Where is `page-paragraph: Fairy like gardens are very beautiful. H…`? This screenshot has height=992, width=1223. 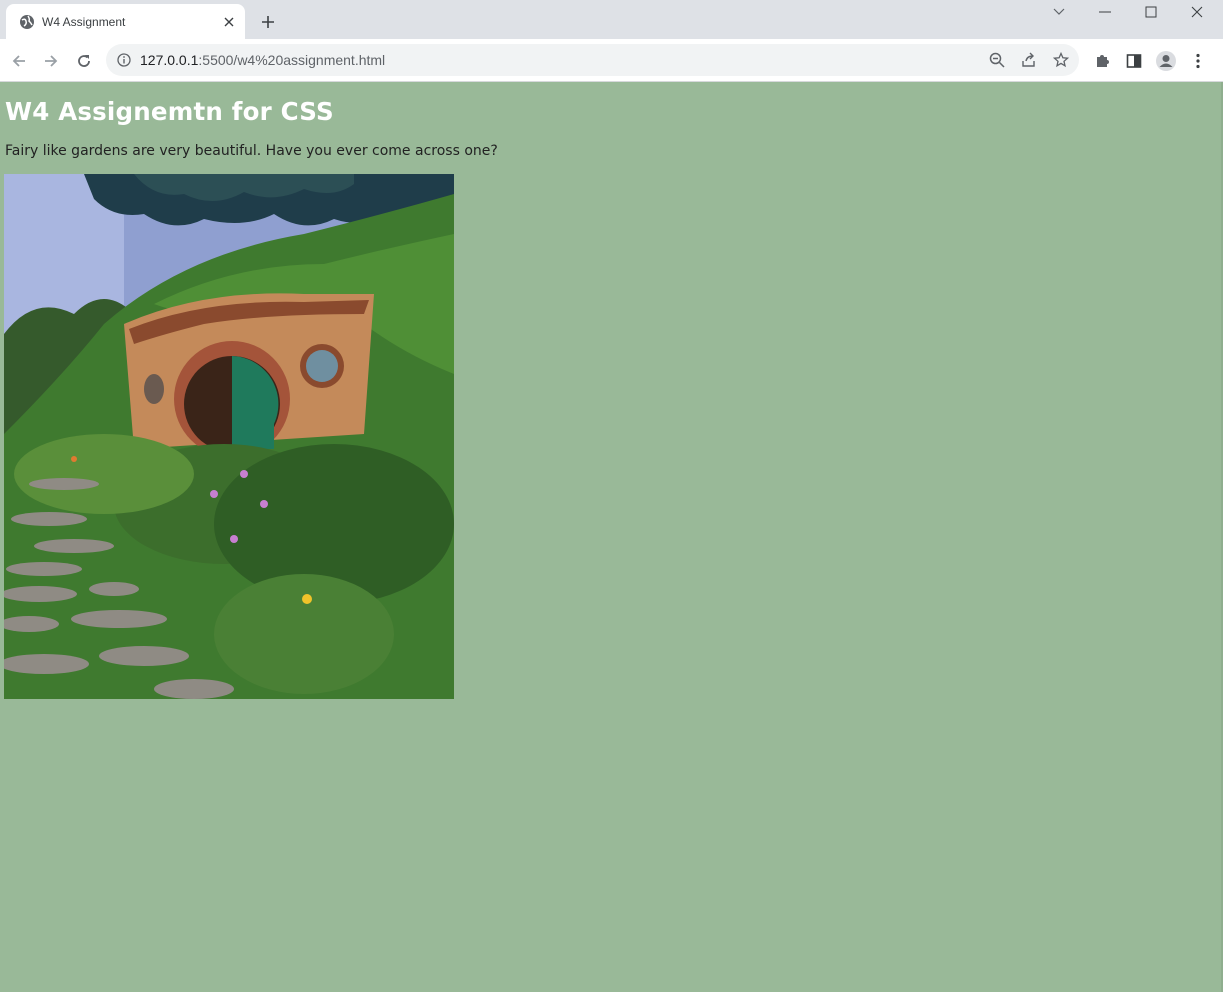
page-paragraph: Fairy like gardens are very beautiful. H… is located at coordinates (251, 151).